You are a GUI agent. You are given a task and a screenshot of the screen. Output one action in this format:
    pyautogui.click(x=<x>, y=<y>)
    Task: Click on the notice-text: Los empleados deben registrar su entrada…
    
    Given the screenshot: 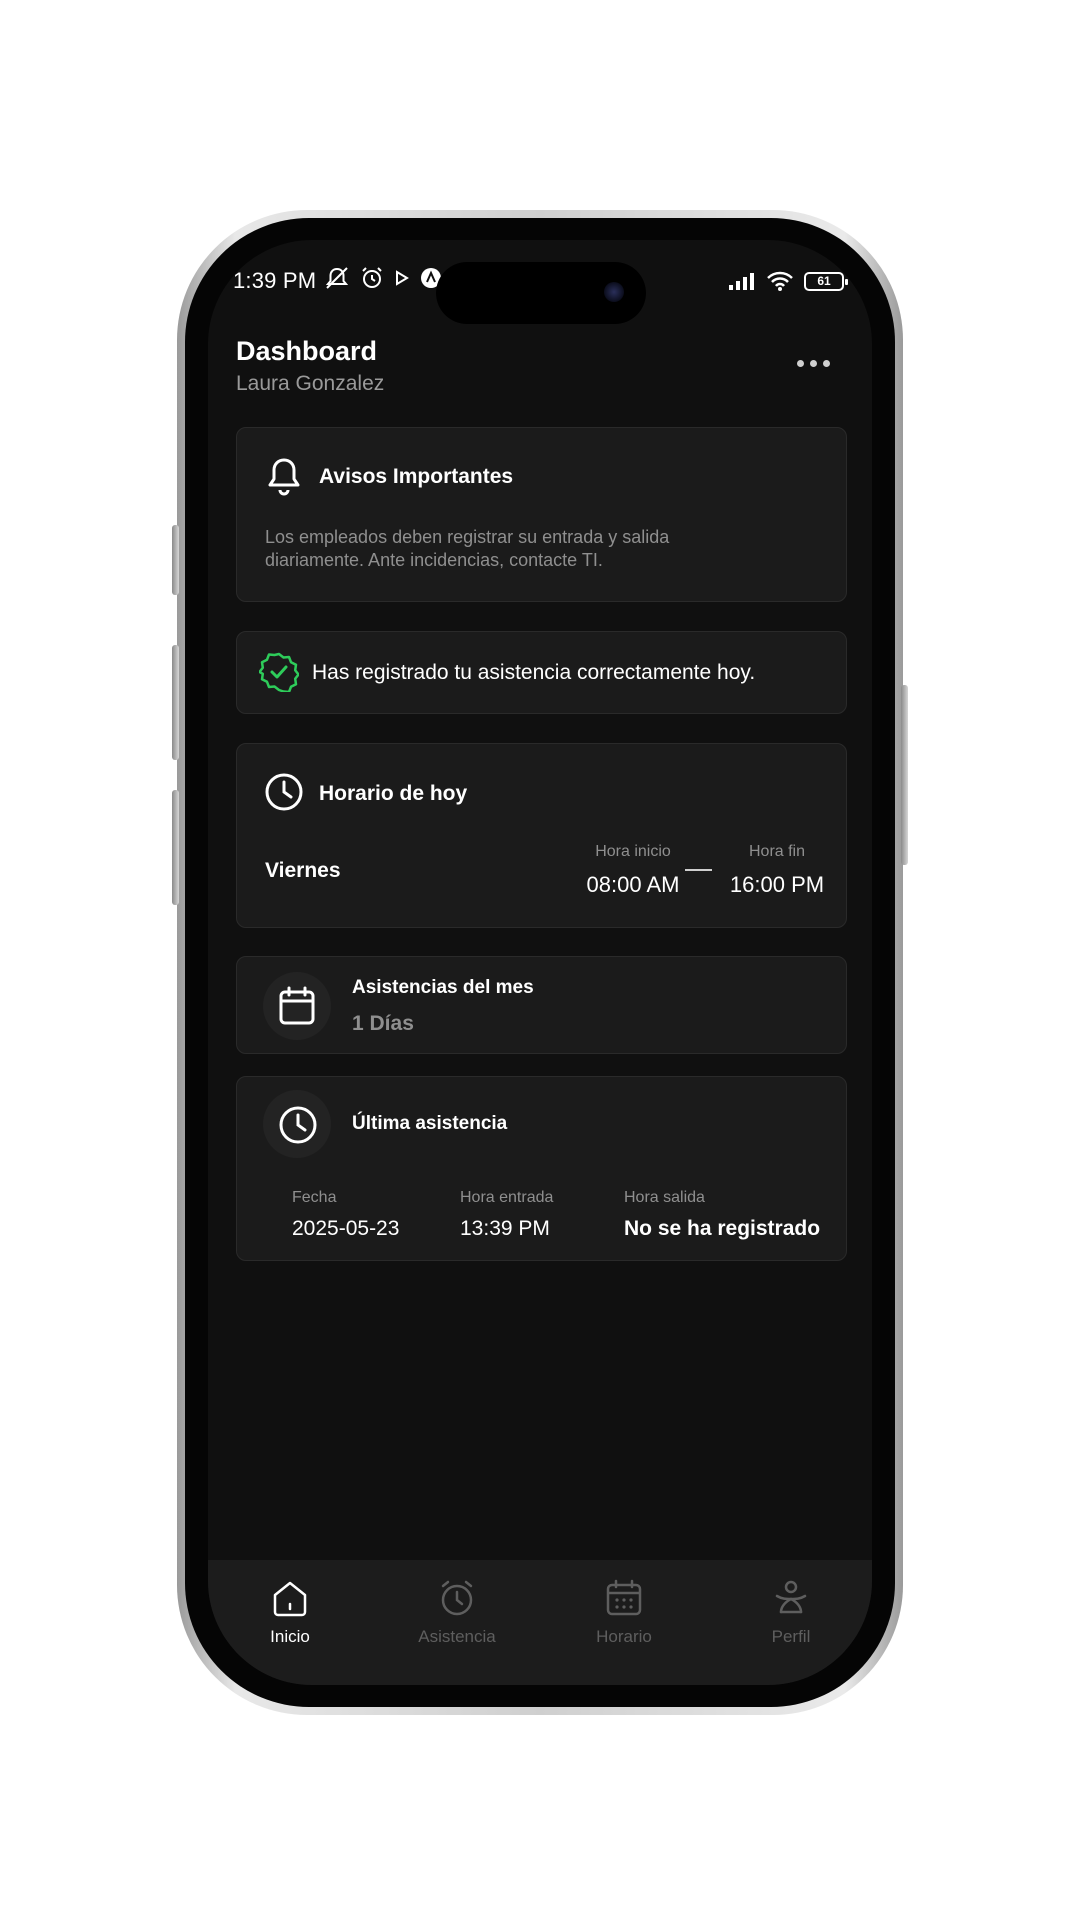 What is the action you would take?
    pyautogui.click(x=467, y=548)
    